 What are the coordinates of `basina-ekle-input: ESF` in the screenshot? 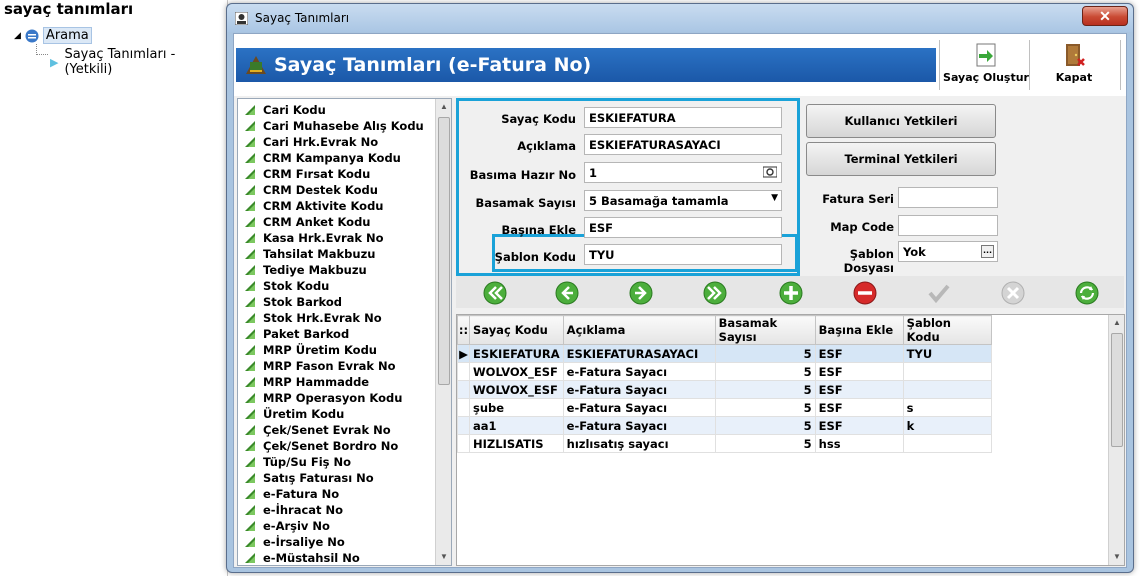 It's located at (683, 227).